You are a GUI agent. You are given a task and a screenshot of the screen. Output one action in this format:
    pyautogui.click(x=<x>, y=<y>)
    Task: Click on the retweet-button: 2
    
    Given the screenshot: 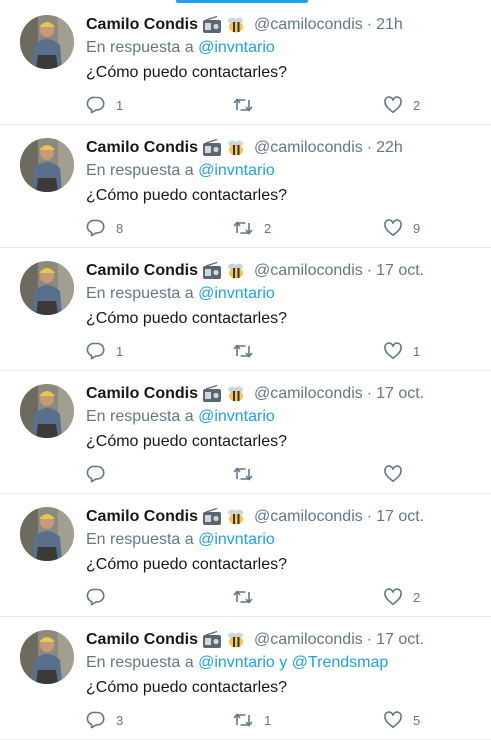 What is the action you would take?
    pyautogui.click(x=251, y=228)
    